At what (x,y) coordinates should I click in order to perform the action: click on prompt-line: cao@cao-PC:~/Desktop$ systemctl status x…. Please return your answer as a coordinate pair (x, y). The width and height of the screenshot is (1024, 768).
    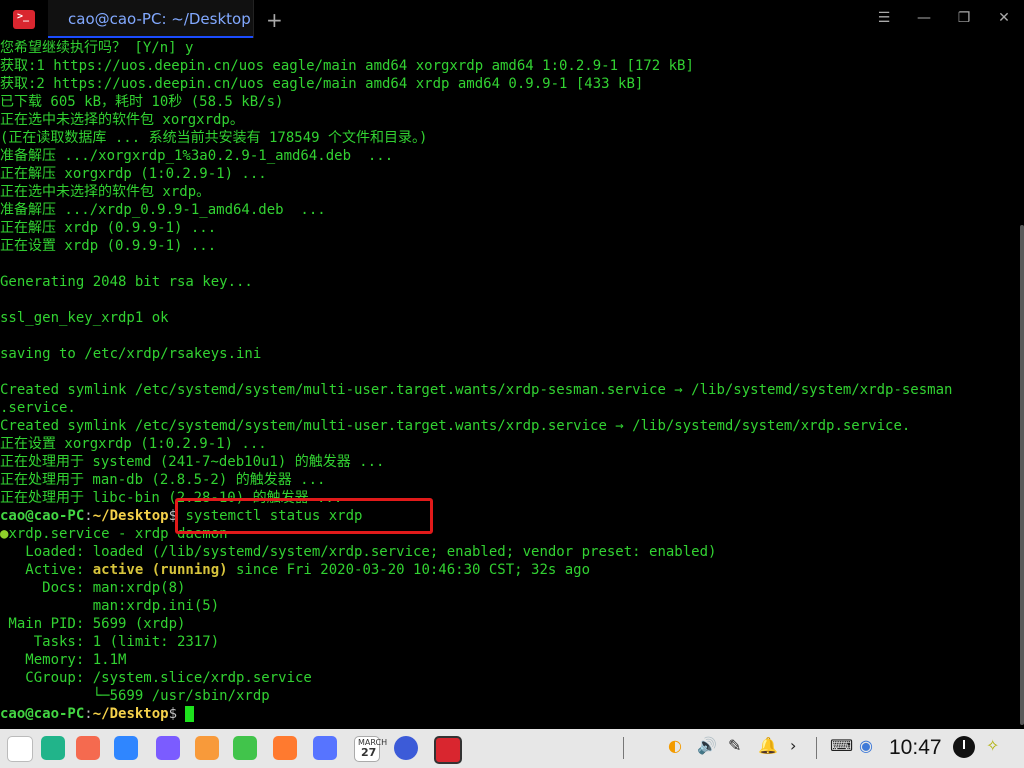
    Looking at the image, I should click on (508, 516).